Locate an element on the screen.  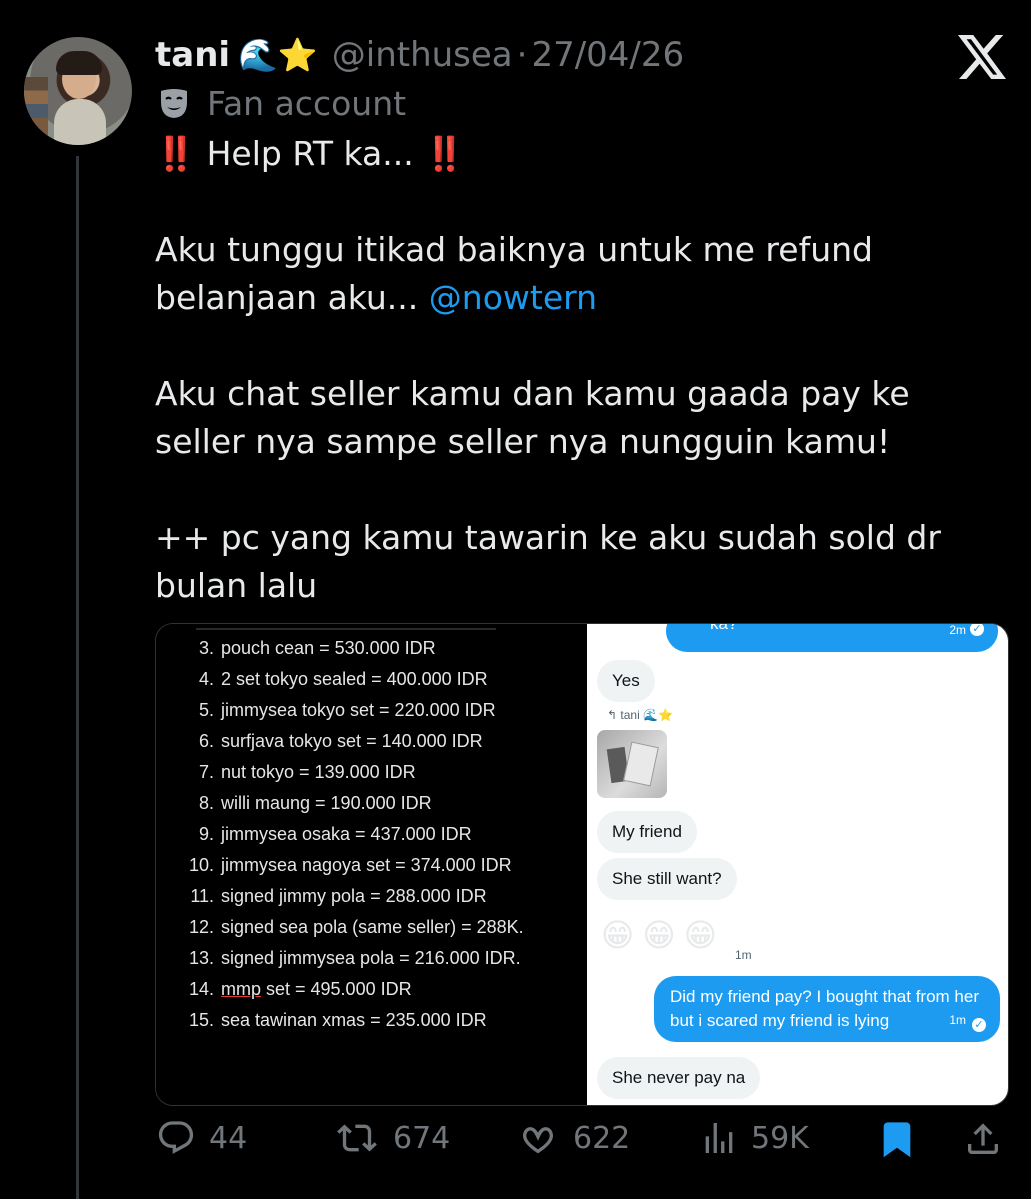
list-item-text: jimmysea osaka = 437.000 IDR is located at coordinates (346, 834).